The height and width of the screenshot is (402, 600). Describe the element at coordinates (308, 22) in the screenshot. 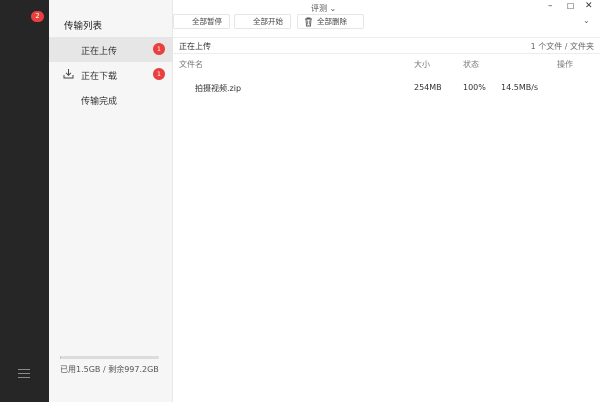

I see `trash-icon` at that location.